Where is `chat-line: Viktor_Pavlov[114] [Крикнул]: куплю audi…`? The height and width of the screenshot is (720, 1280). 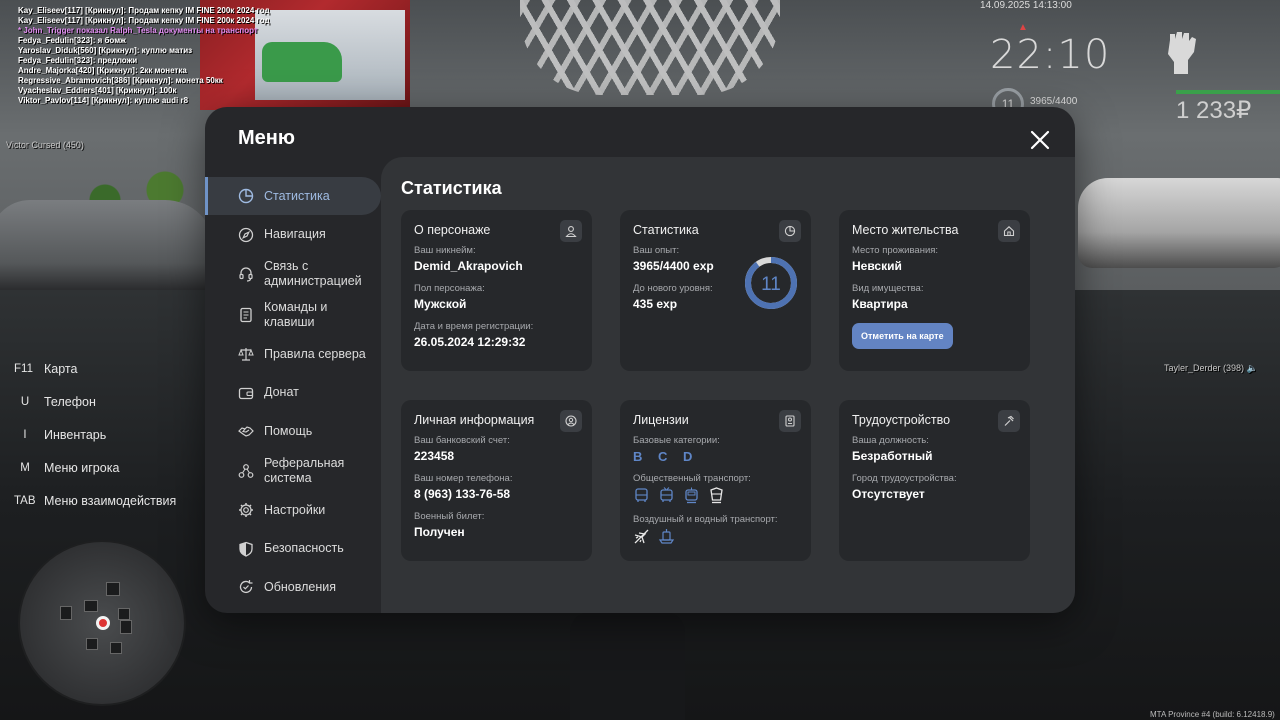
chat-line: Viktor_Pavlov[114] [Крикнул]: куплю audi… is located at coordinates (103, 100).